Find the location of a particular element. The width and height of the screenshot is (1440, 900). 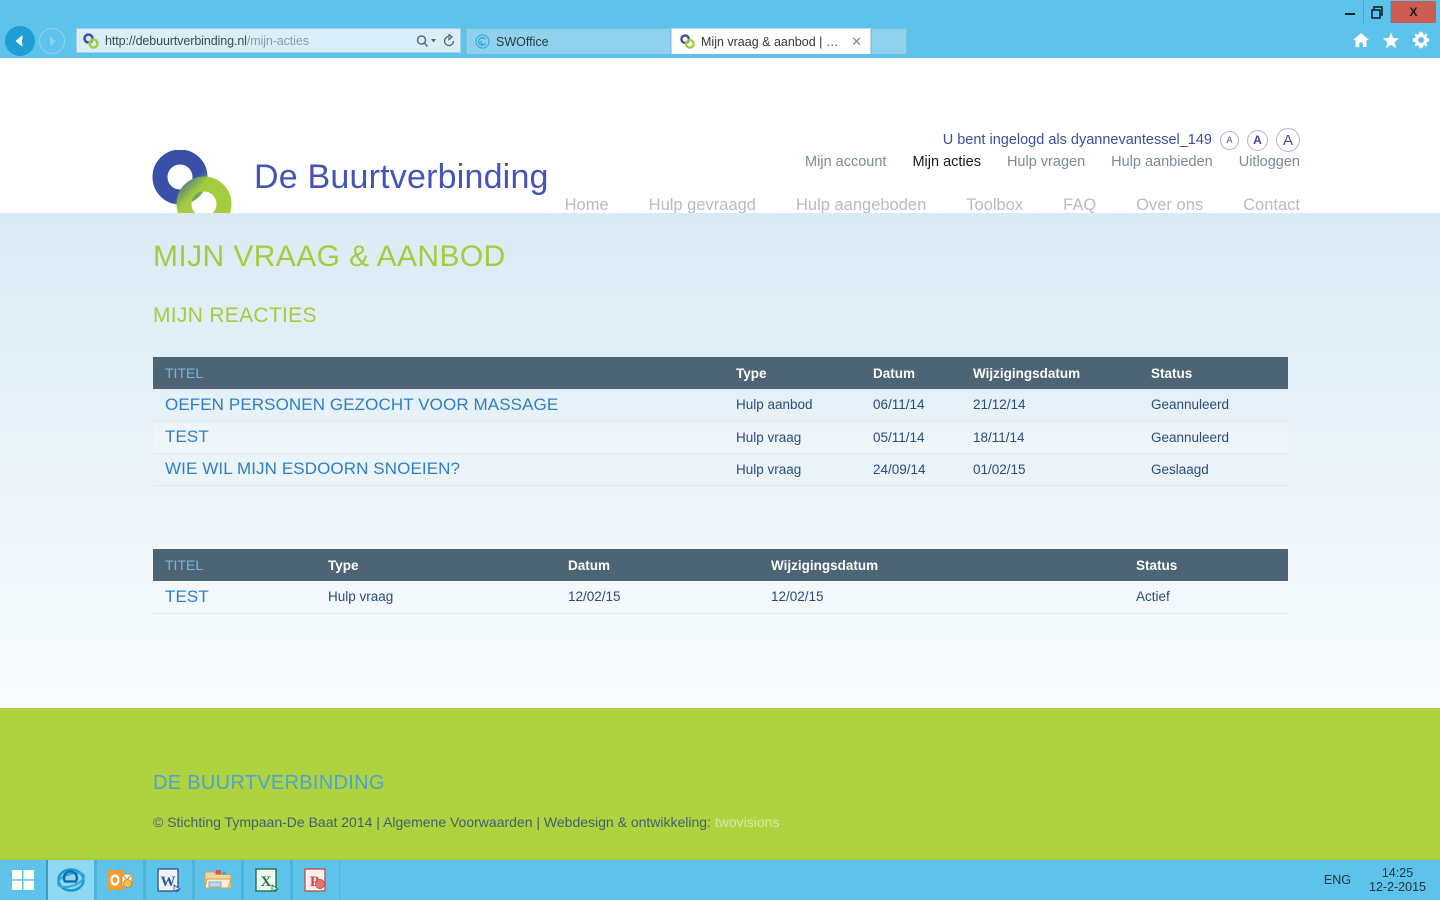

svg-text: W is located at coordinates (168, 882).